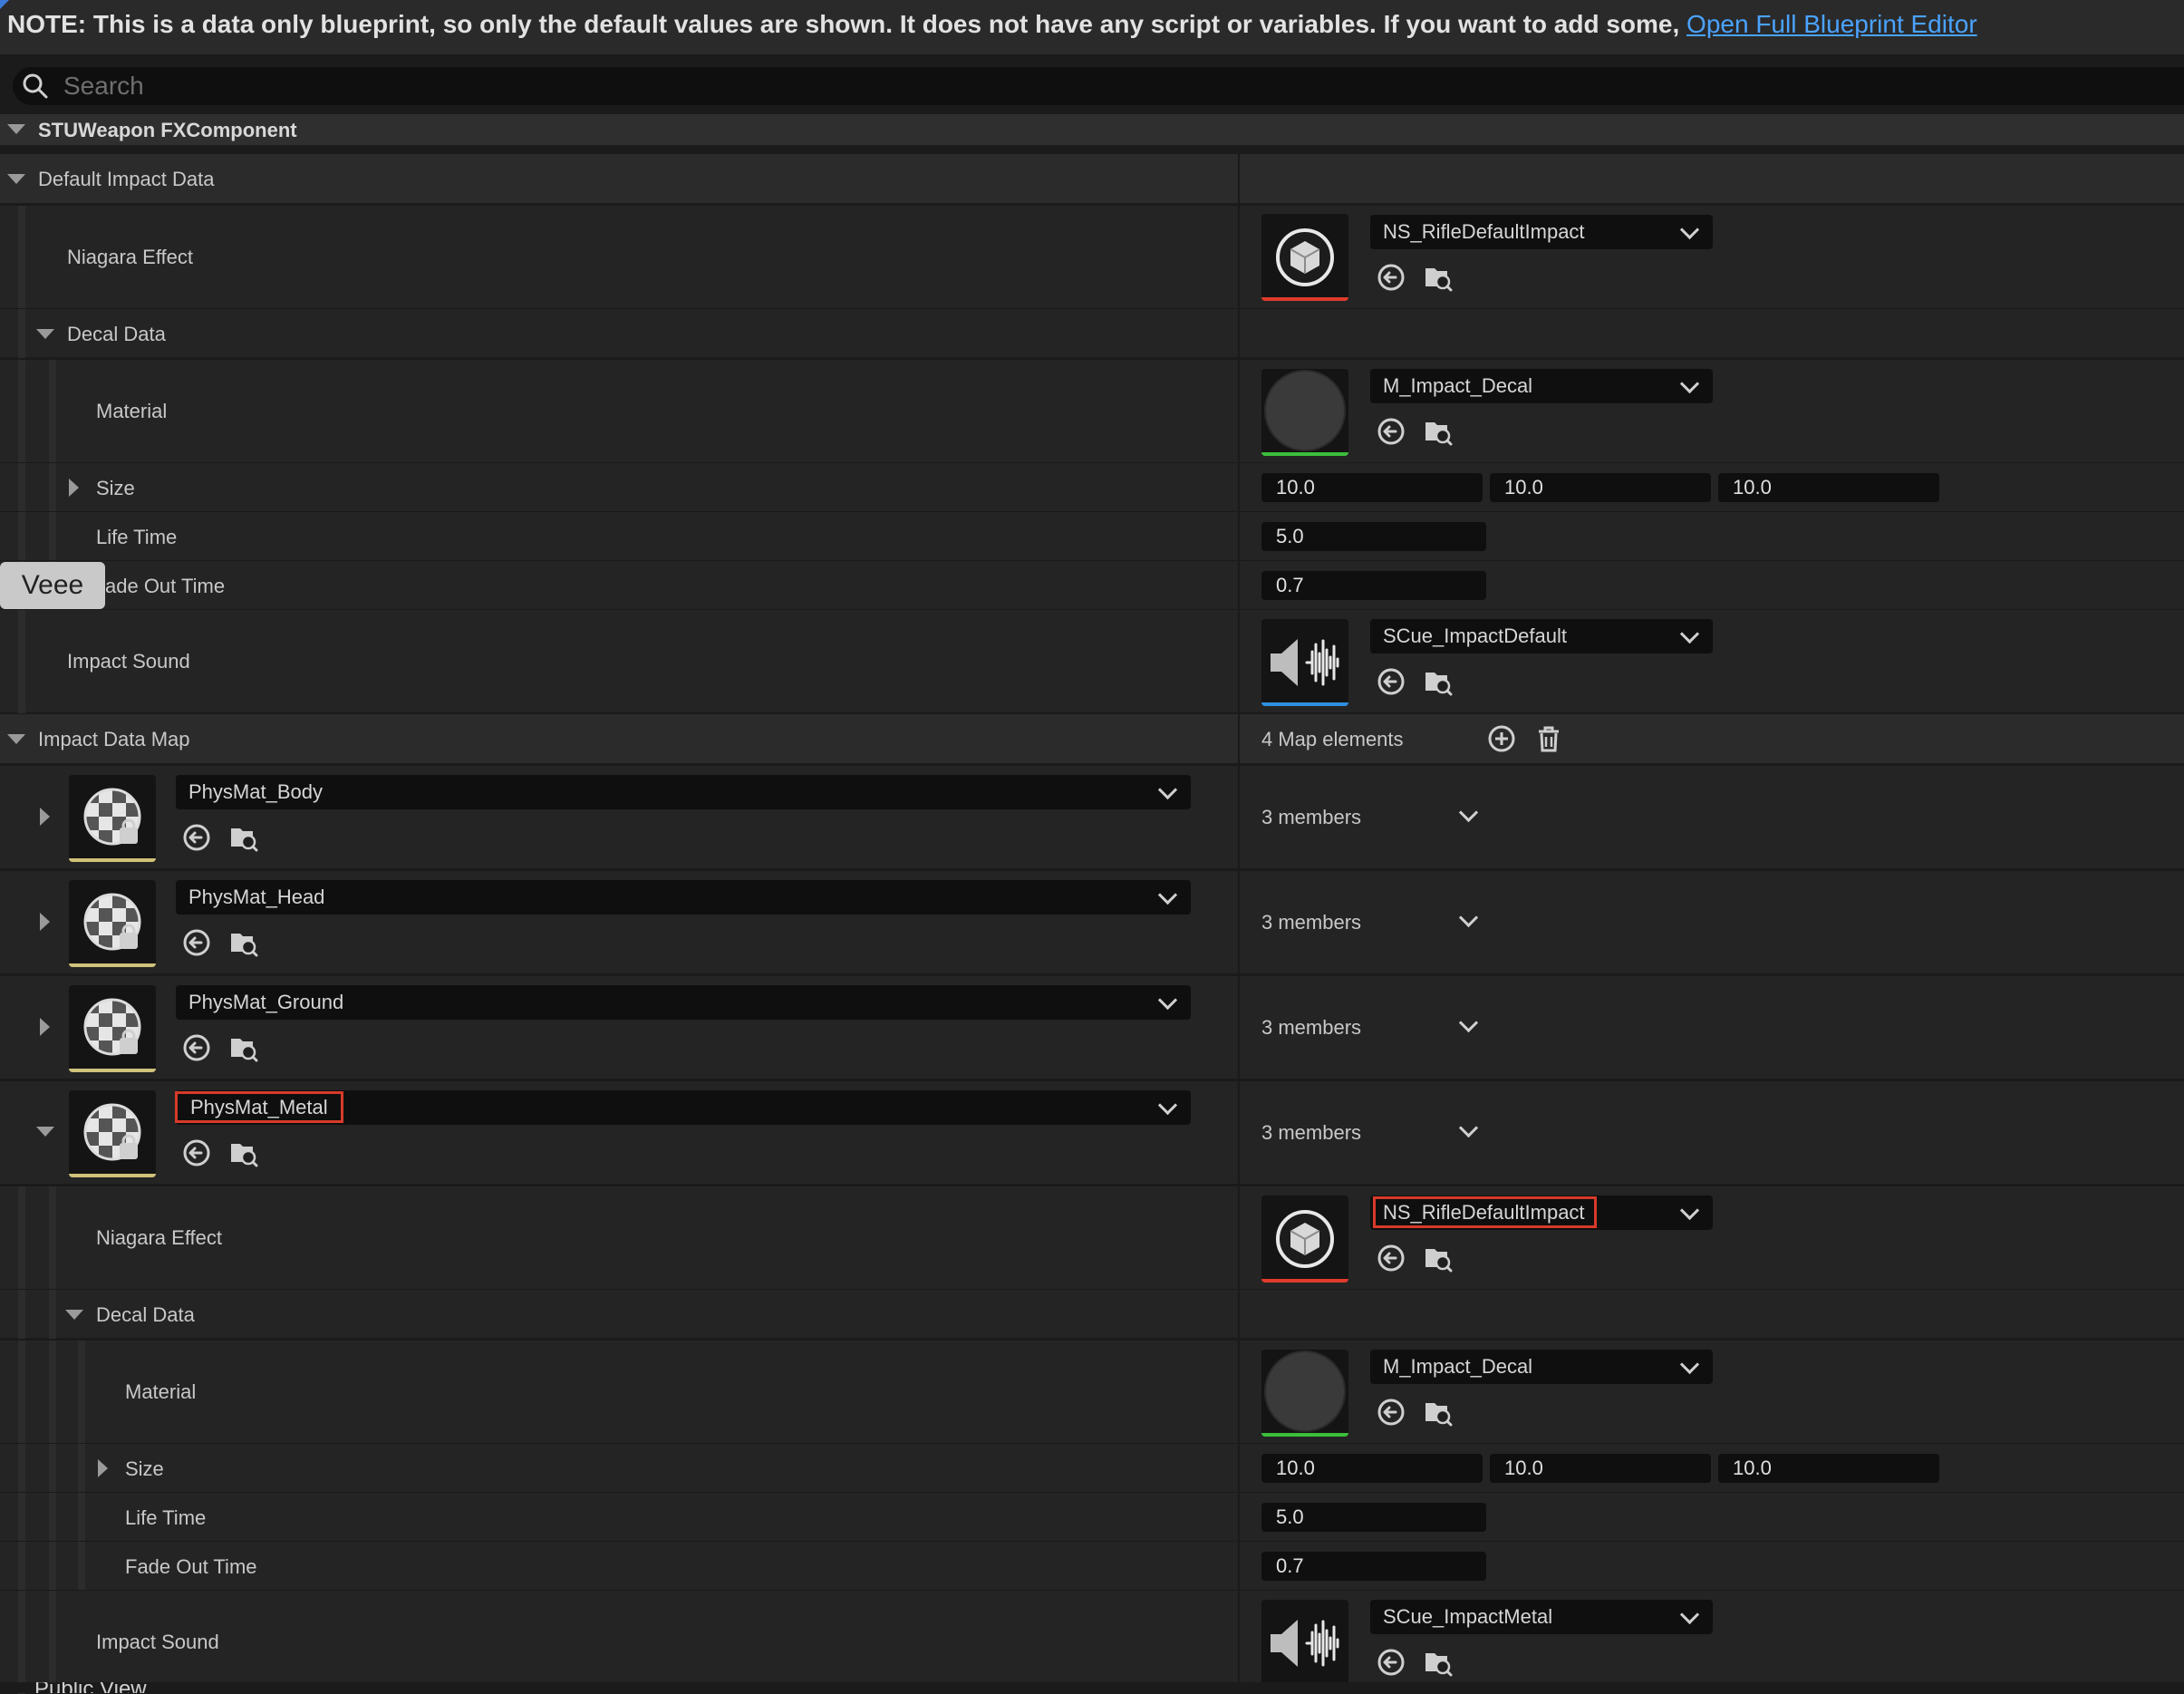  I want to click on search-input: Search, so click(104, 86).